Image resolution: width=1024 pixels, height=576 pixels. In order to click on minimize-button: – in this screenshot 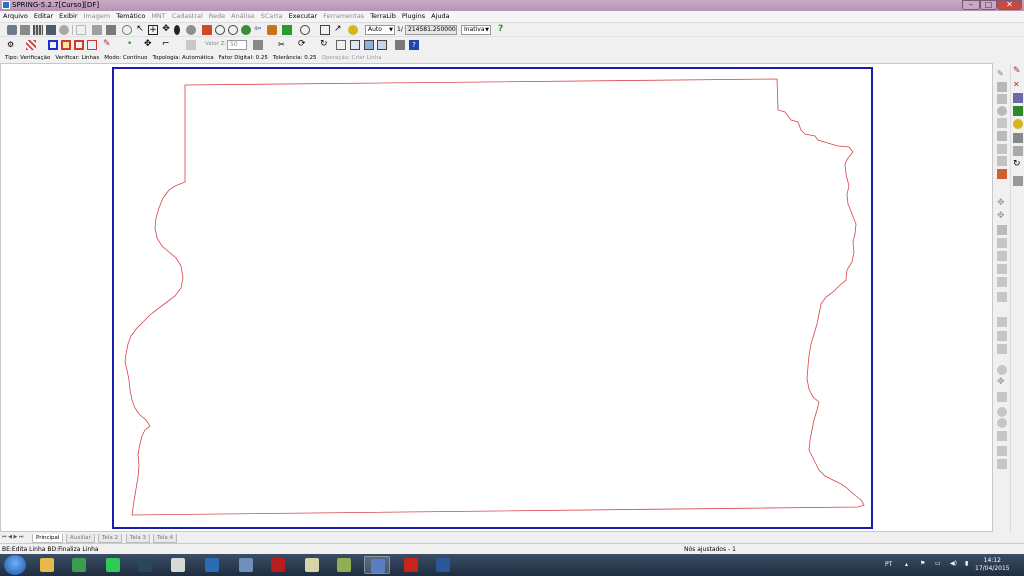, I will do `click(971, 5)`.